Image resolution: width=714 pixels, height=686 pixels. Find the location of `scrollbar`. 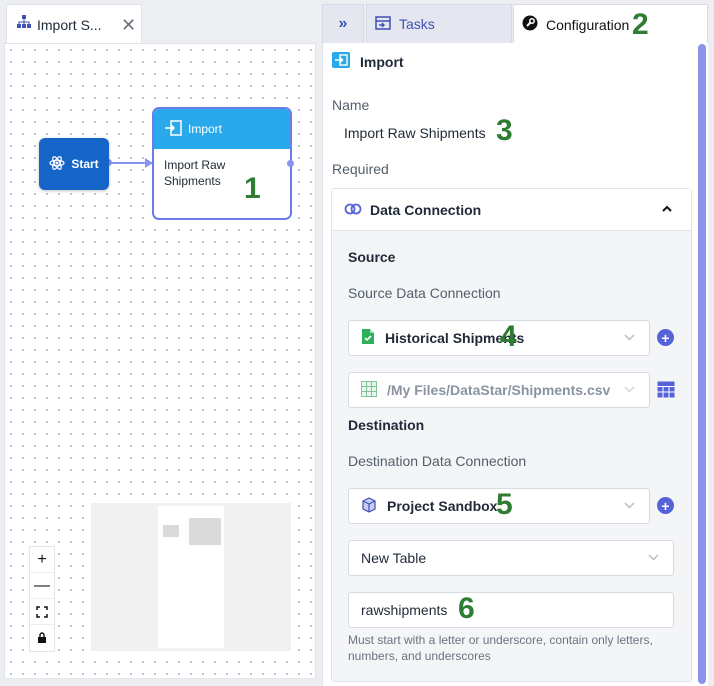

scrollbar is located at coordinates (702, 364).